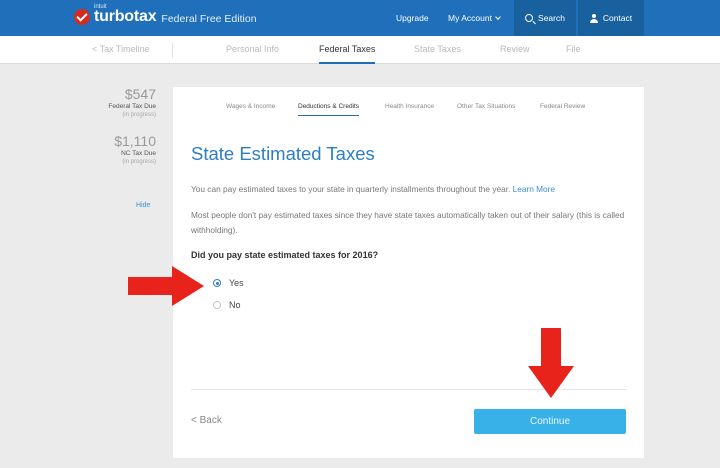 Image resolution: width=720 pixels, height=468 pixels. I want to click on tab-personal-info: Personal Info, so click(252, 50).